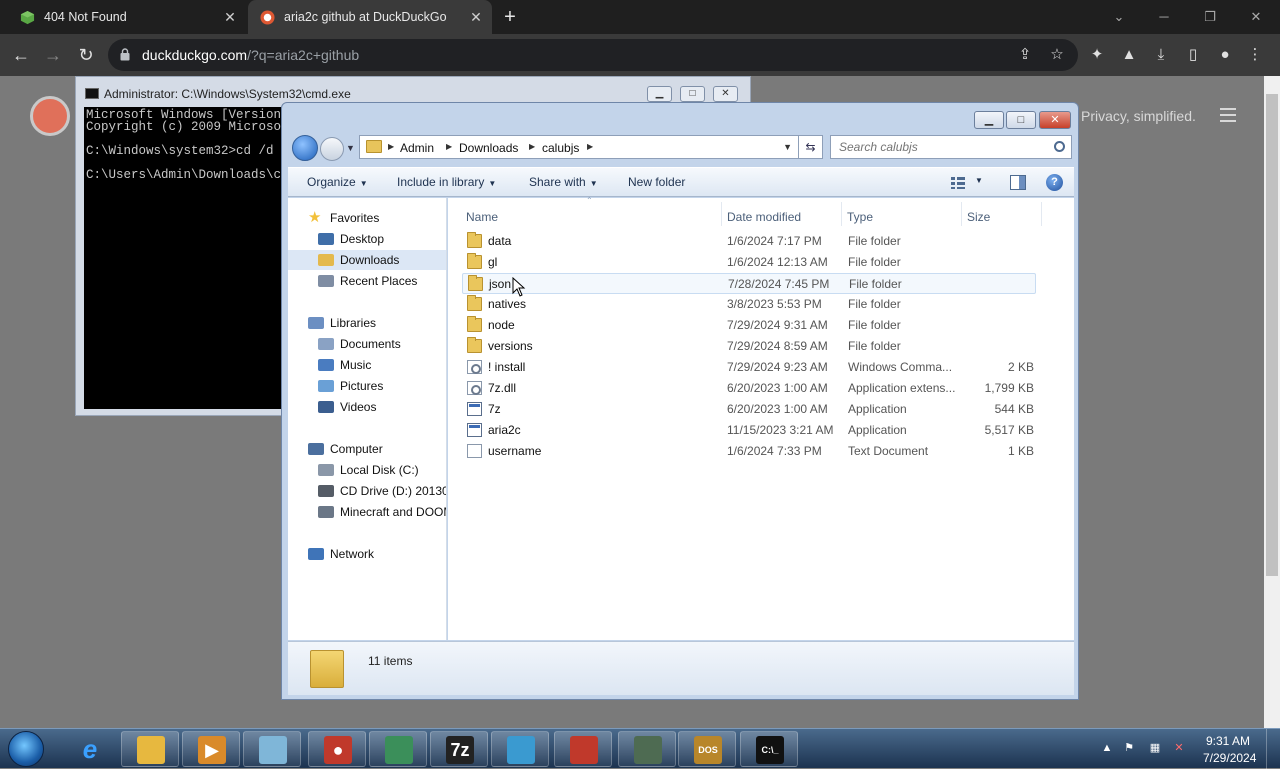 The width and height of the screenshot is (1280, 769). I want to click on column-header-type: Type, so click(860, 217).